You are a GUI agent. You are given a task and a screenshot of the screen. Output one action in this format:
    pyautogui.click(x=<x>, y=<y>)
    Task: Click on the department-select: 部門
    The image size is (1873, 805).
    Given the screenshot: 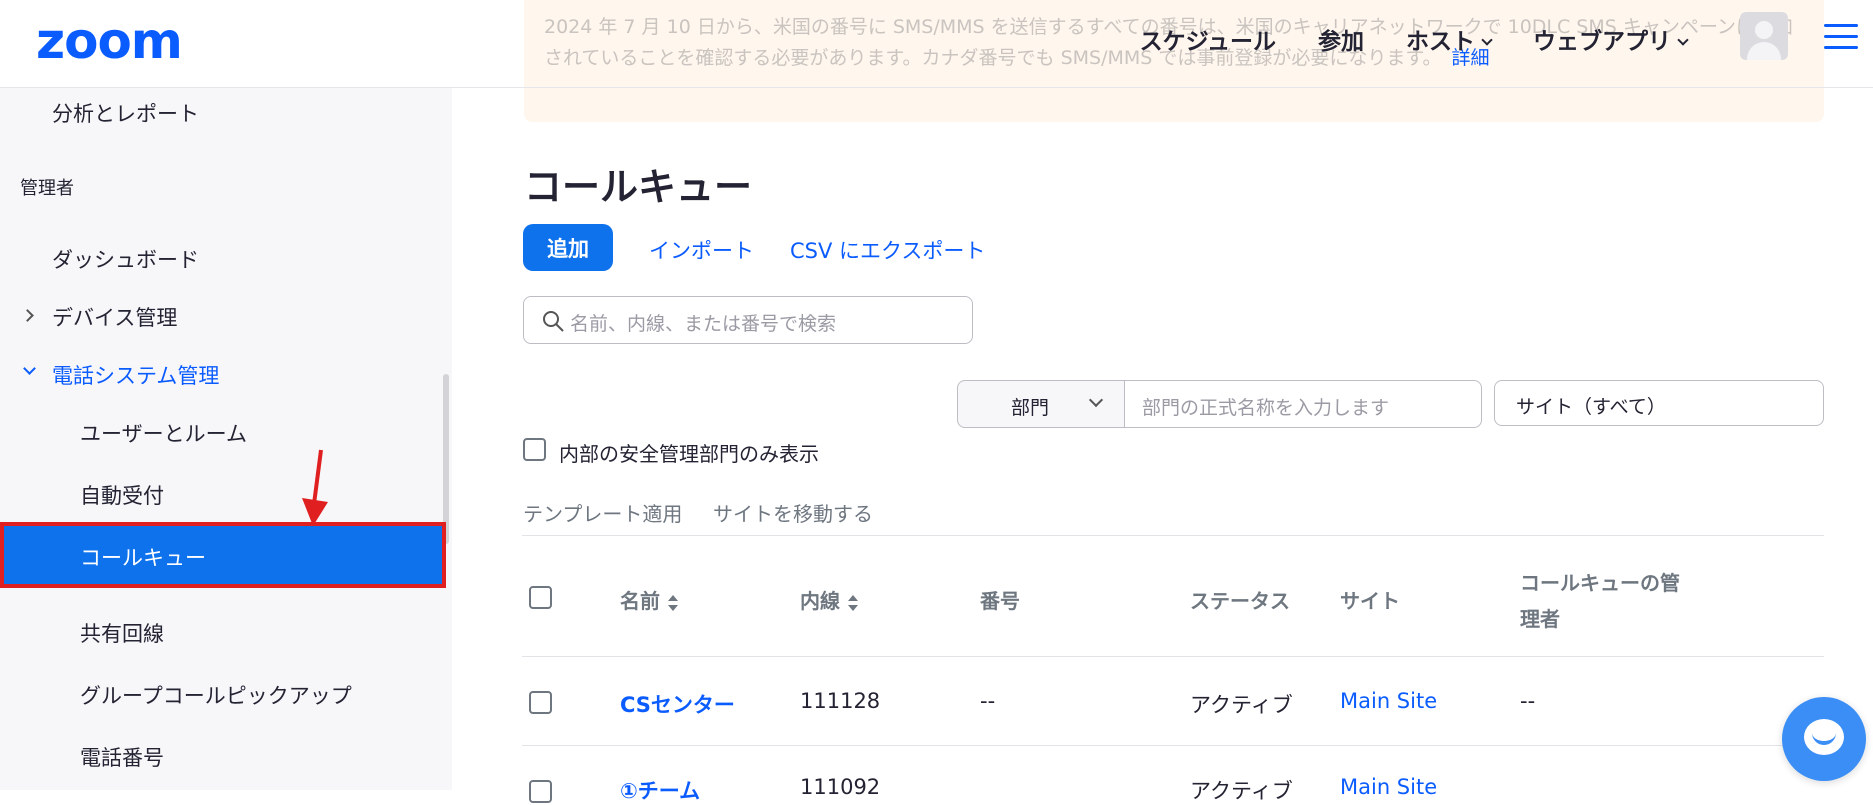 What is the action you would take?
    pyautogui.click(x=1041, y=404)
    